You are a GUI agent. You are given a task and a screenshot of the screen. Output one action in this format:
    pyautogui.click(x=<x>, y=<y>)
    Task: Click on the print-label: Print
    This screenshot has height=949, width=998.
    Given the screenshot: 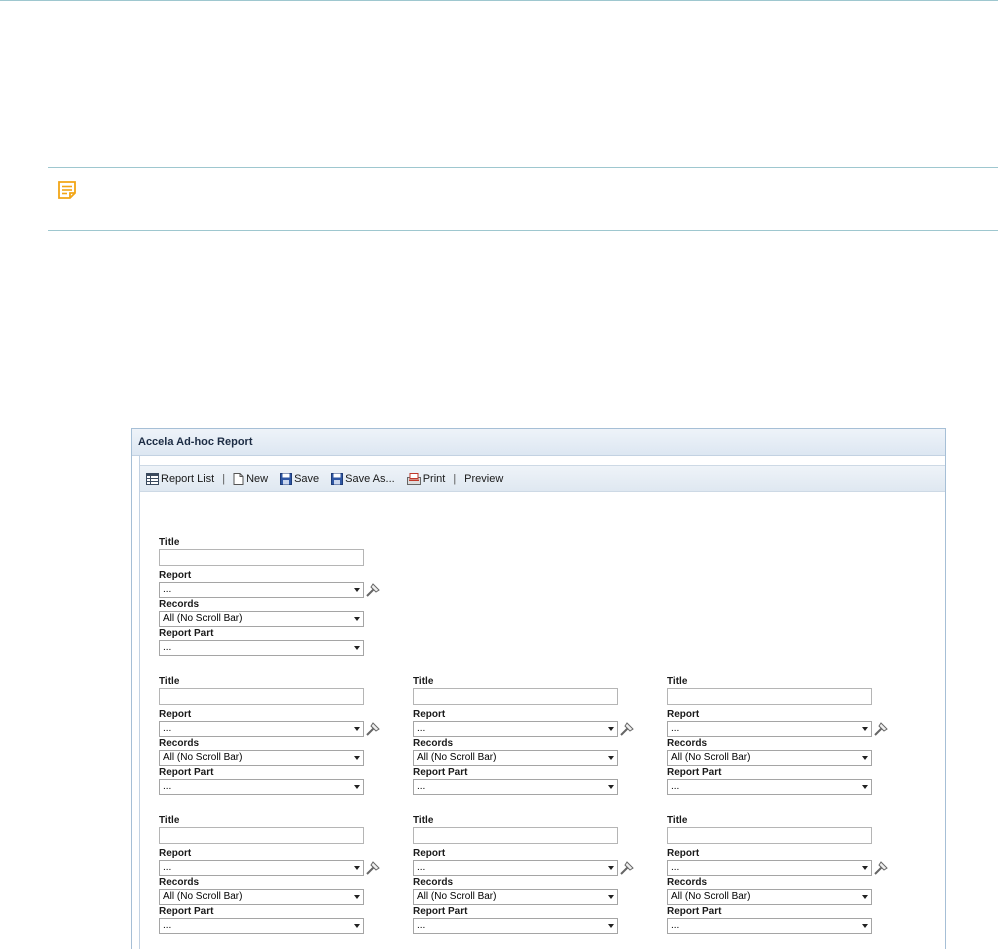 What is the action you would take?
    pyautogui.click(x=434, y=478)
    